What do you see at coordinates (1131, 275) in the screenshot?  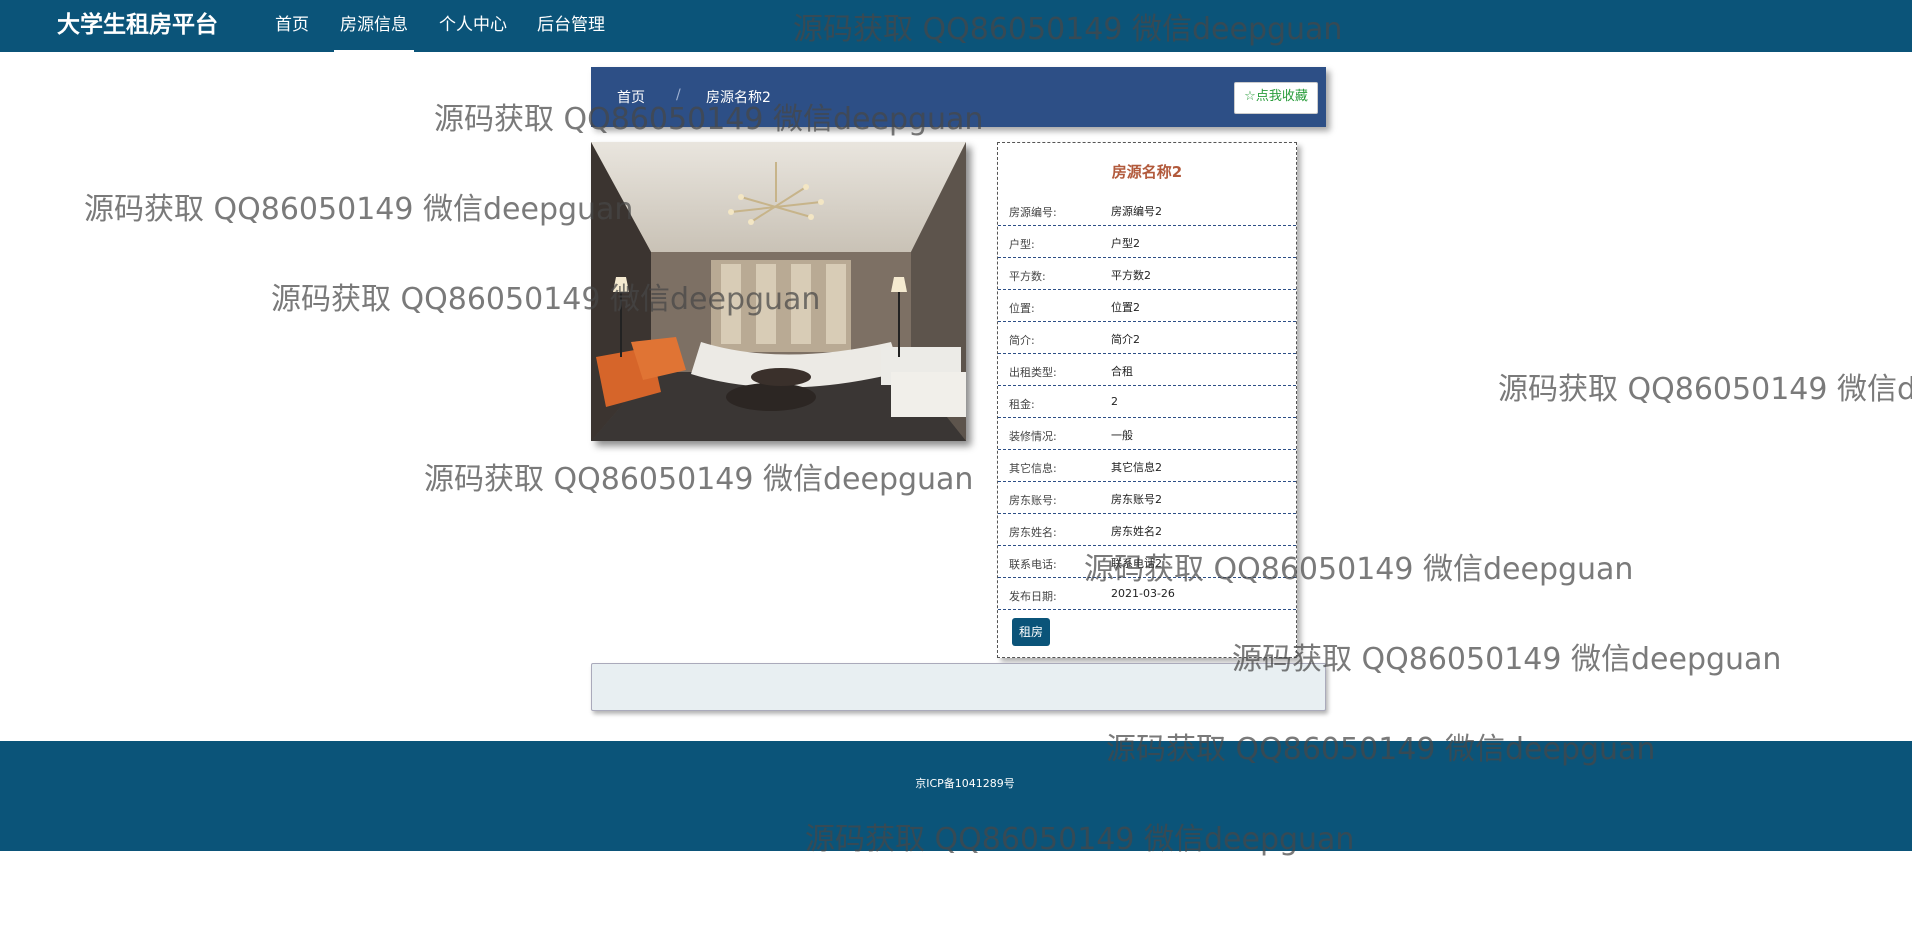 I see `detail-value: 平方数2` at bounding box center [1131, 275].